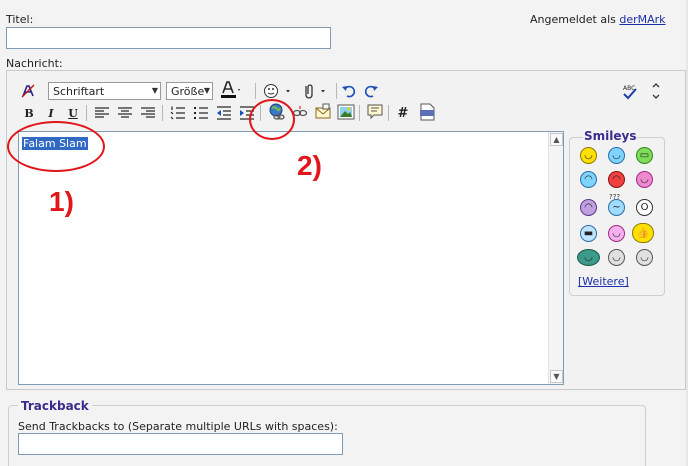 Image resolution: width=688 pixels, height=466 pixels. I want to click on italic-button: I, so click(51, 113).